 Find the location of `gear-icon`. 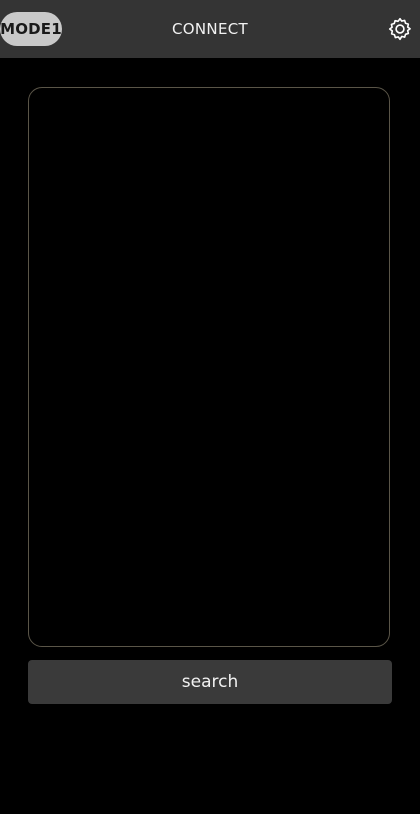

gear-icon is located at coordinates (399, 29).